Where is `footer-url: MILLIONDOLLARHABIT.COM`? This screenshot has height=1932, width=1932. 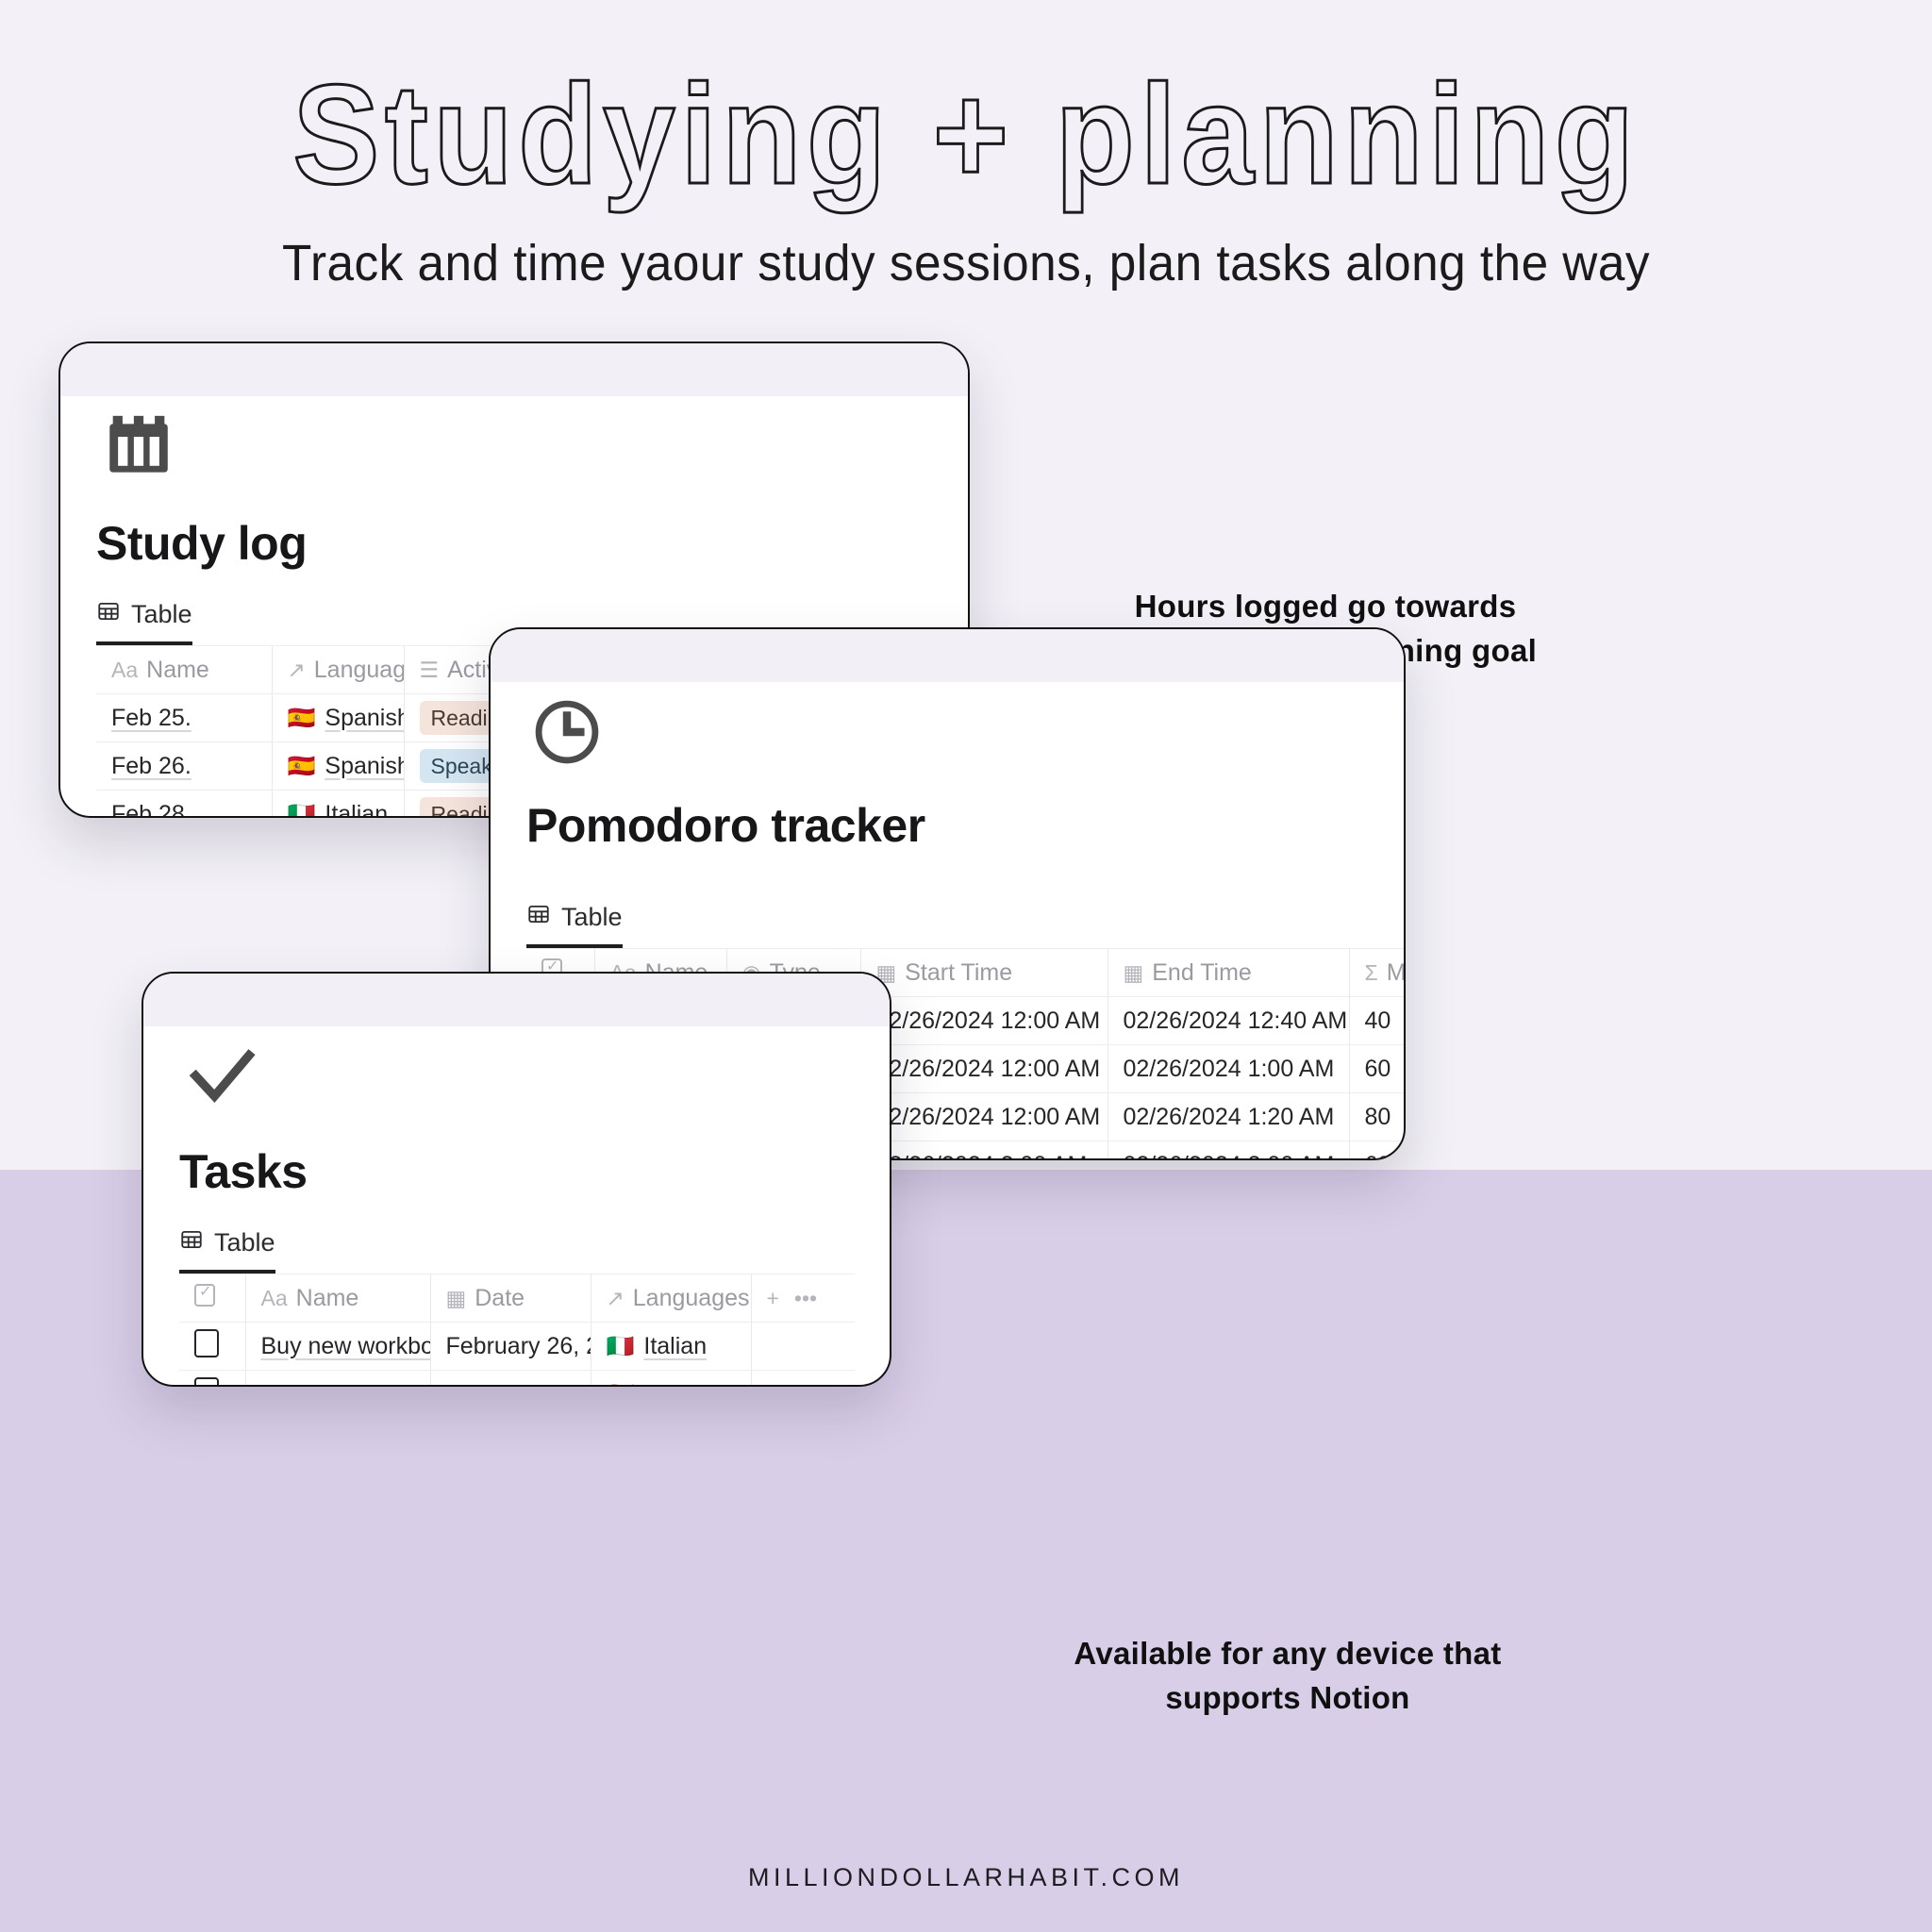
footer-url: MILLIONDOLLARHABIT.COM is located at coordinates (966, 1877).